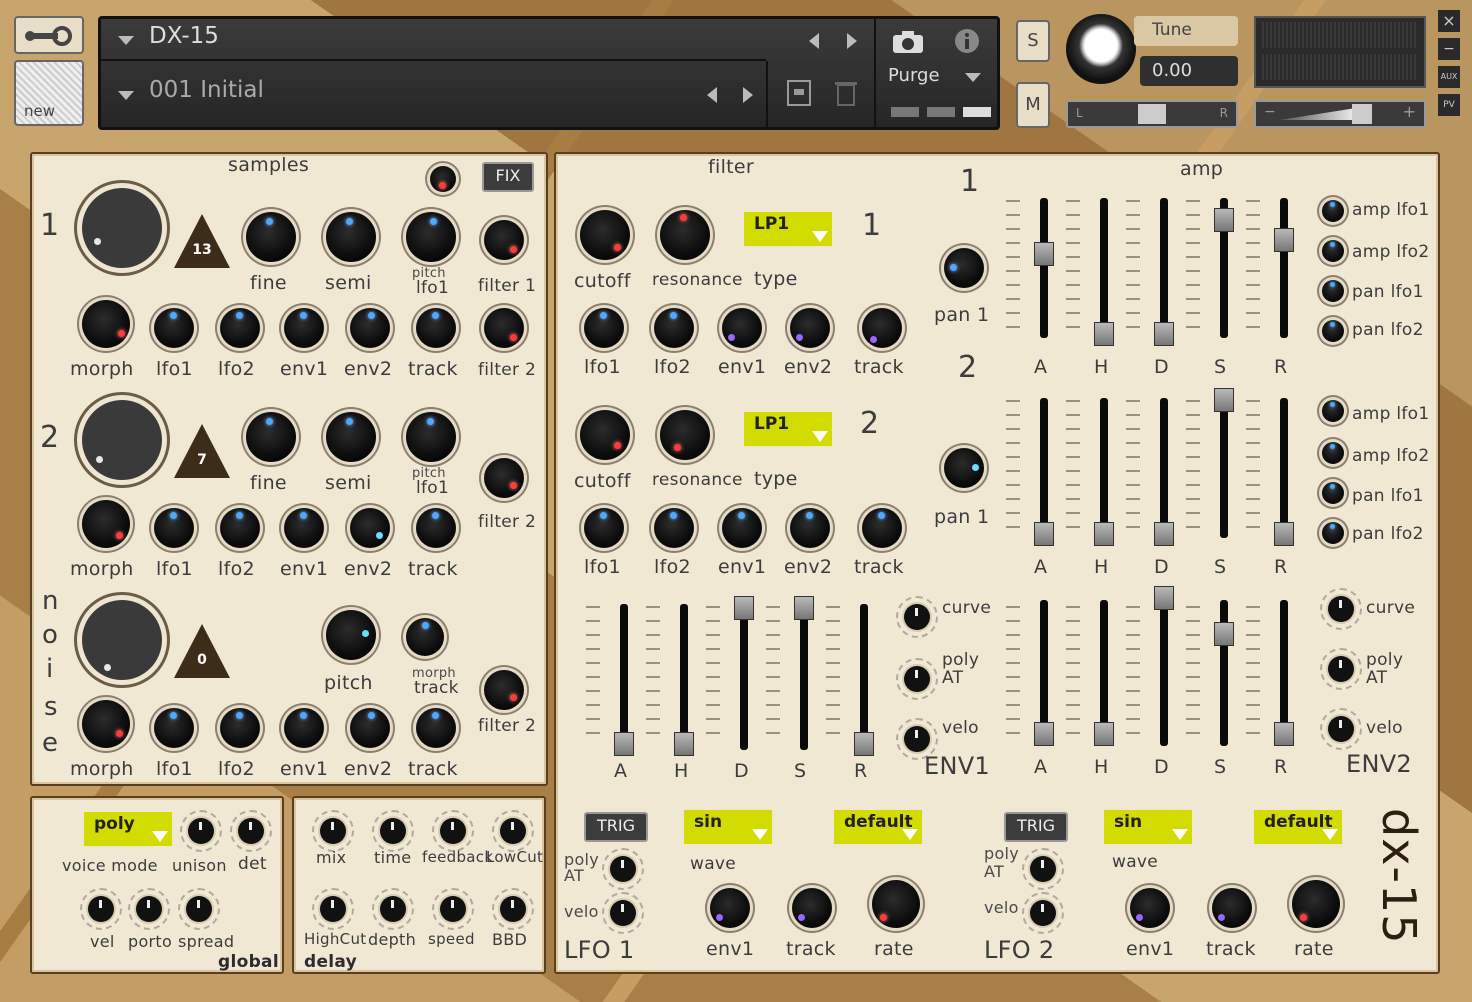 The width and height of the screenshot is (1472, 1002). What do you see at coordinates (1044, 472) in the screenshot?
I see `amp2-attack-slider` at bounding box center [1044, 472].